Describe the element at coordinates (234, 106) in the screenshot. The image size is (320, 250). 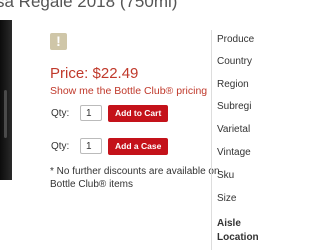
I see `attr-subregion-label: Subregi` at that location.